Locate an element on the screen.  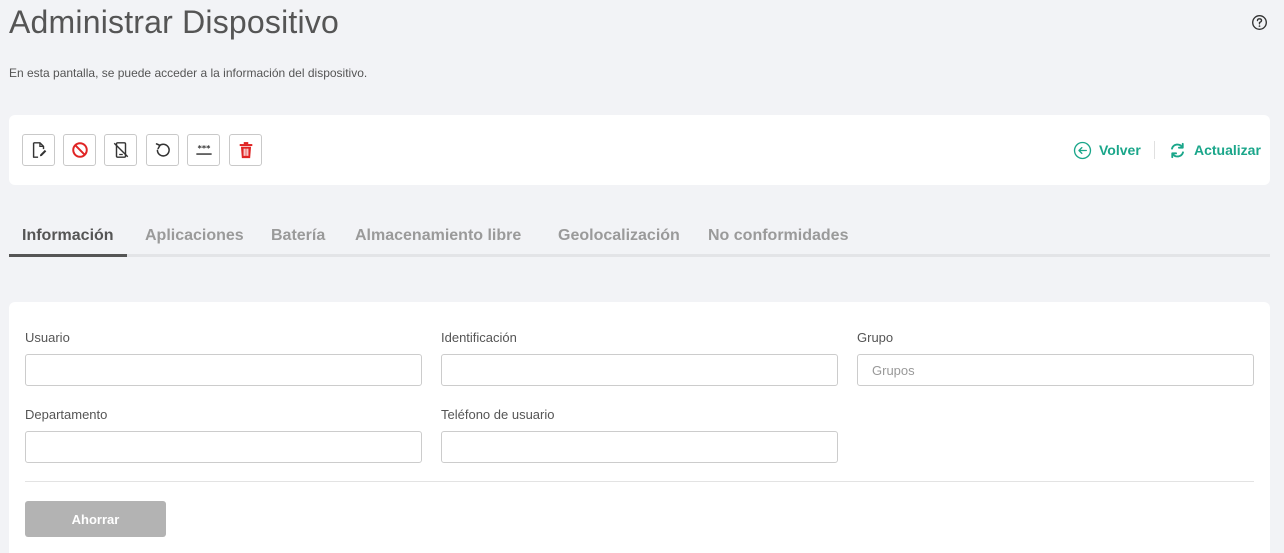
disable-device-button is located at coordinates (120, 150).